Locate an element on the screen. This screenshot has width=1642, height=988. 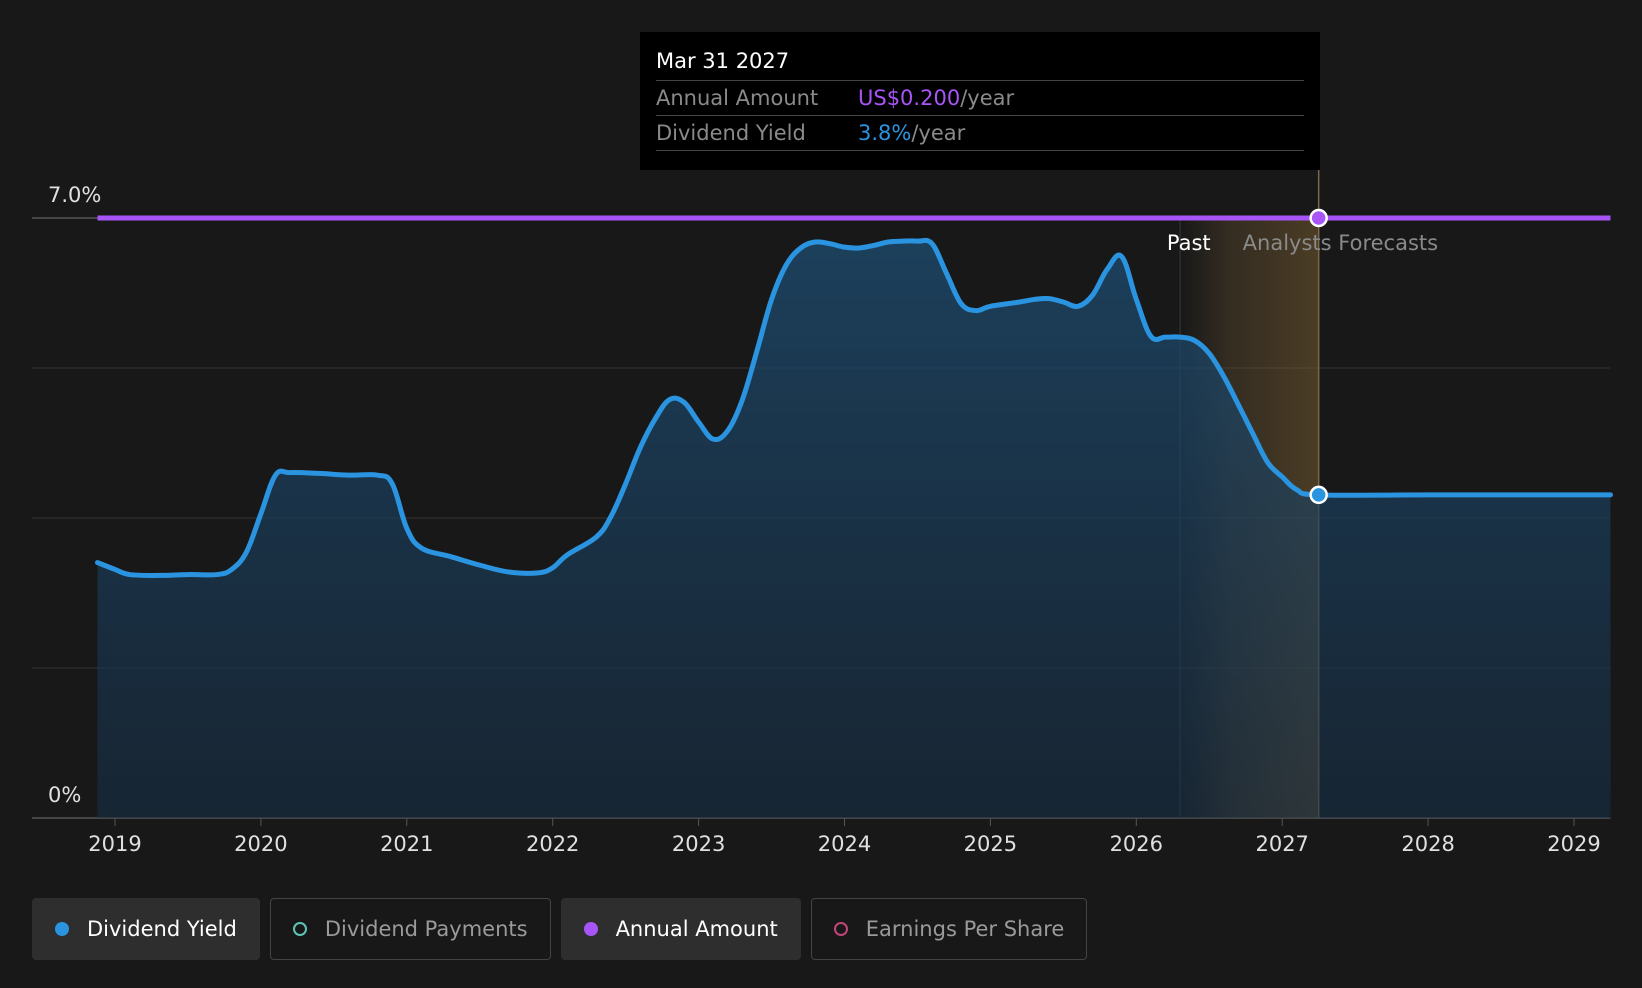
earnings-per-share-ring-icon is located at coordinates (840, 929).